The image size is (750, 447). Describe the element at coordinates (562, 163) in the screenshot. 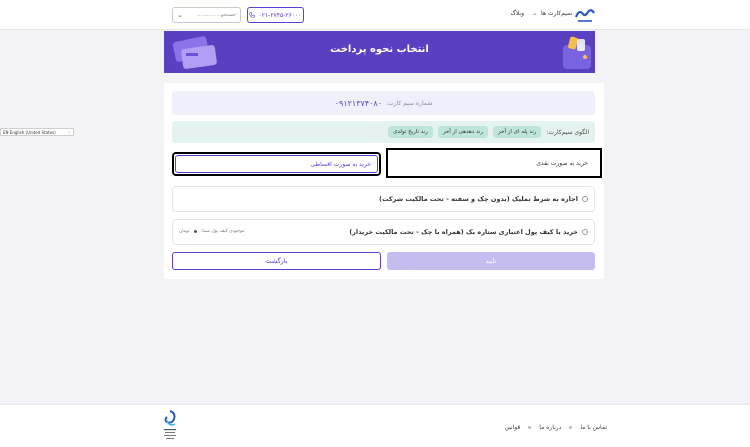

I see `tab-cash-label: خرید به صورت نقدی` at that location.